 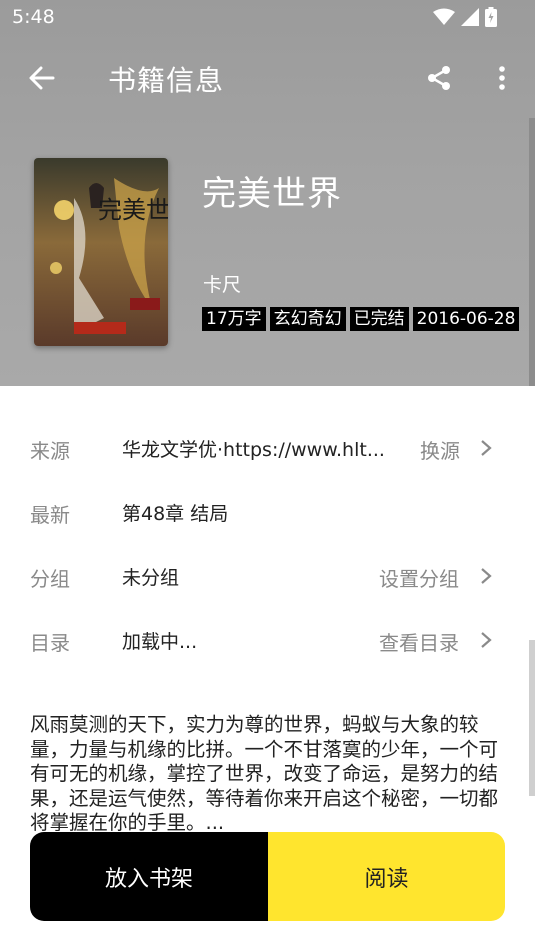 What do you see at coordinates (272, 194) in the screenshot?
I see `book-title: 完美世界` at bounding box center [272, 194].